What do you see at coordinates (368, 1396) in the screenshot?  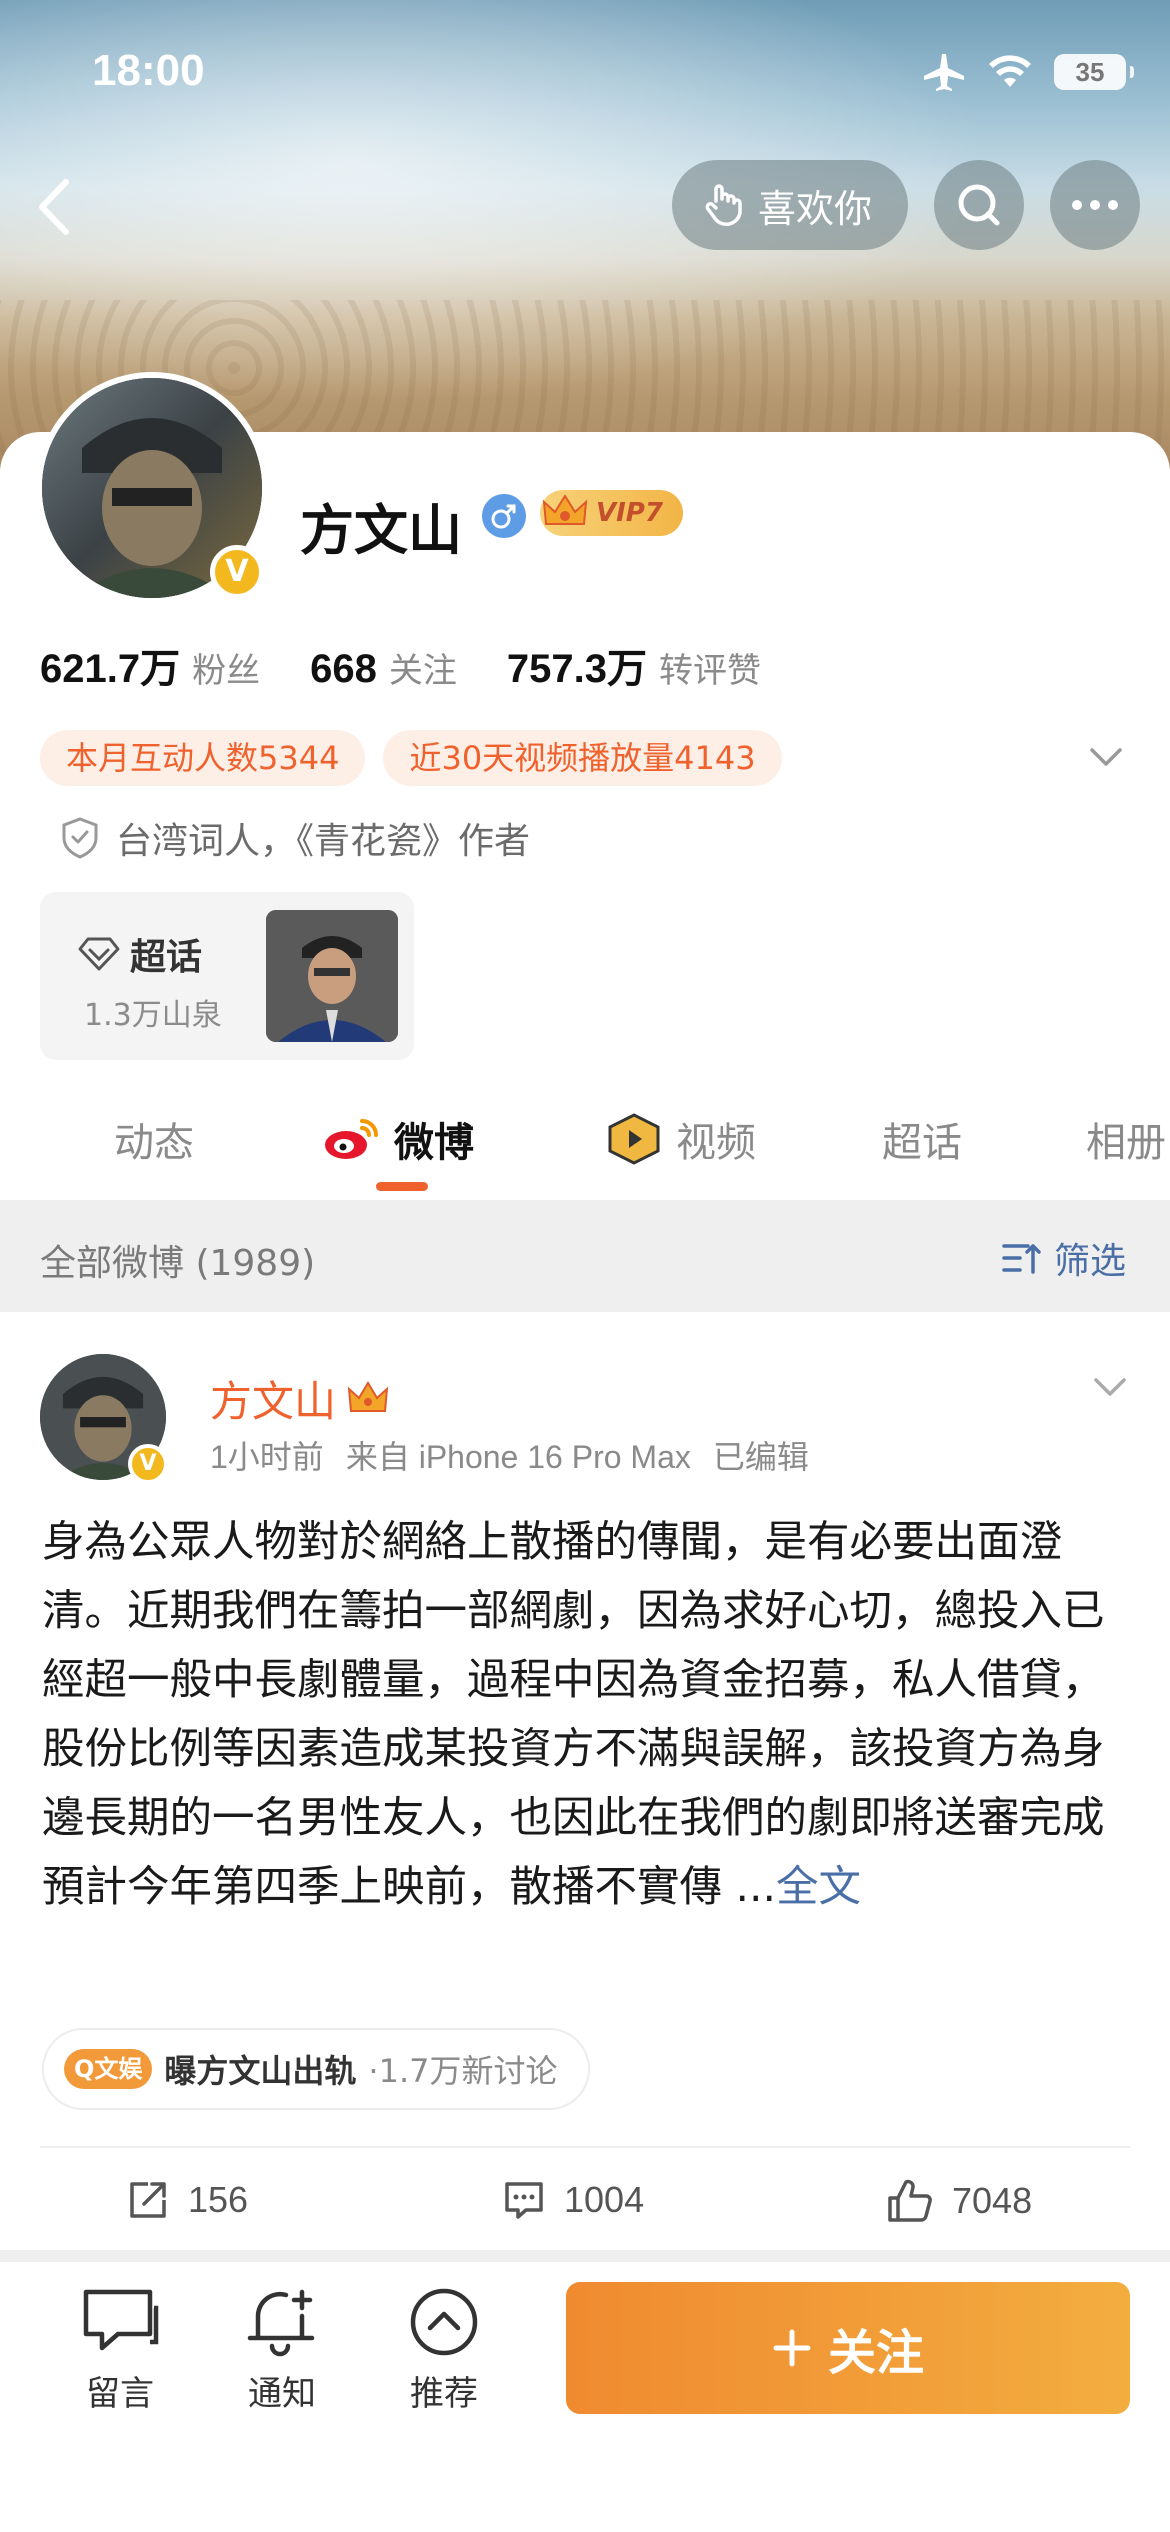 I see `crown-icon` at bounding box center [368, 1396].